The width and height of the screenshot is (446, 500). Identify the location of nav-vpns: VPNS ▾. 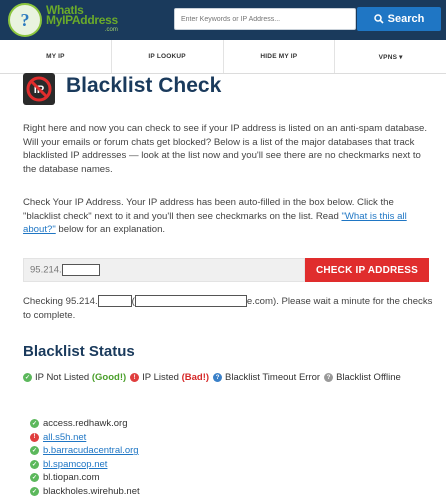
(390, 56).